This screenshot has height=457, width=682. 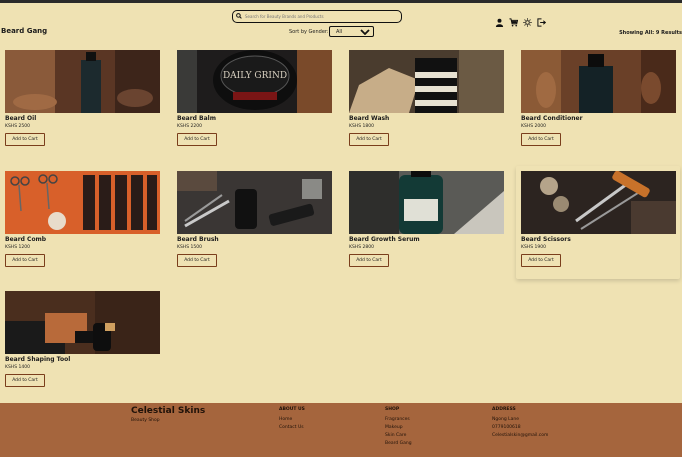 What do you see at coordinates (361, 126) in the screenshot?
I see `product-price: KSHS 1800` at bounding box center [361, 126].